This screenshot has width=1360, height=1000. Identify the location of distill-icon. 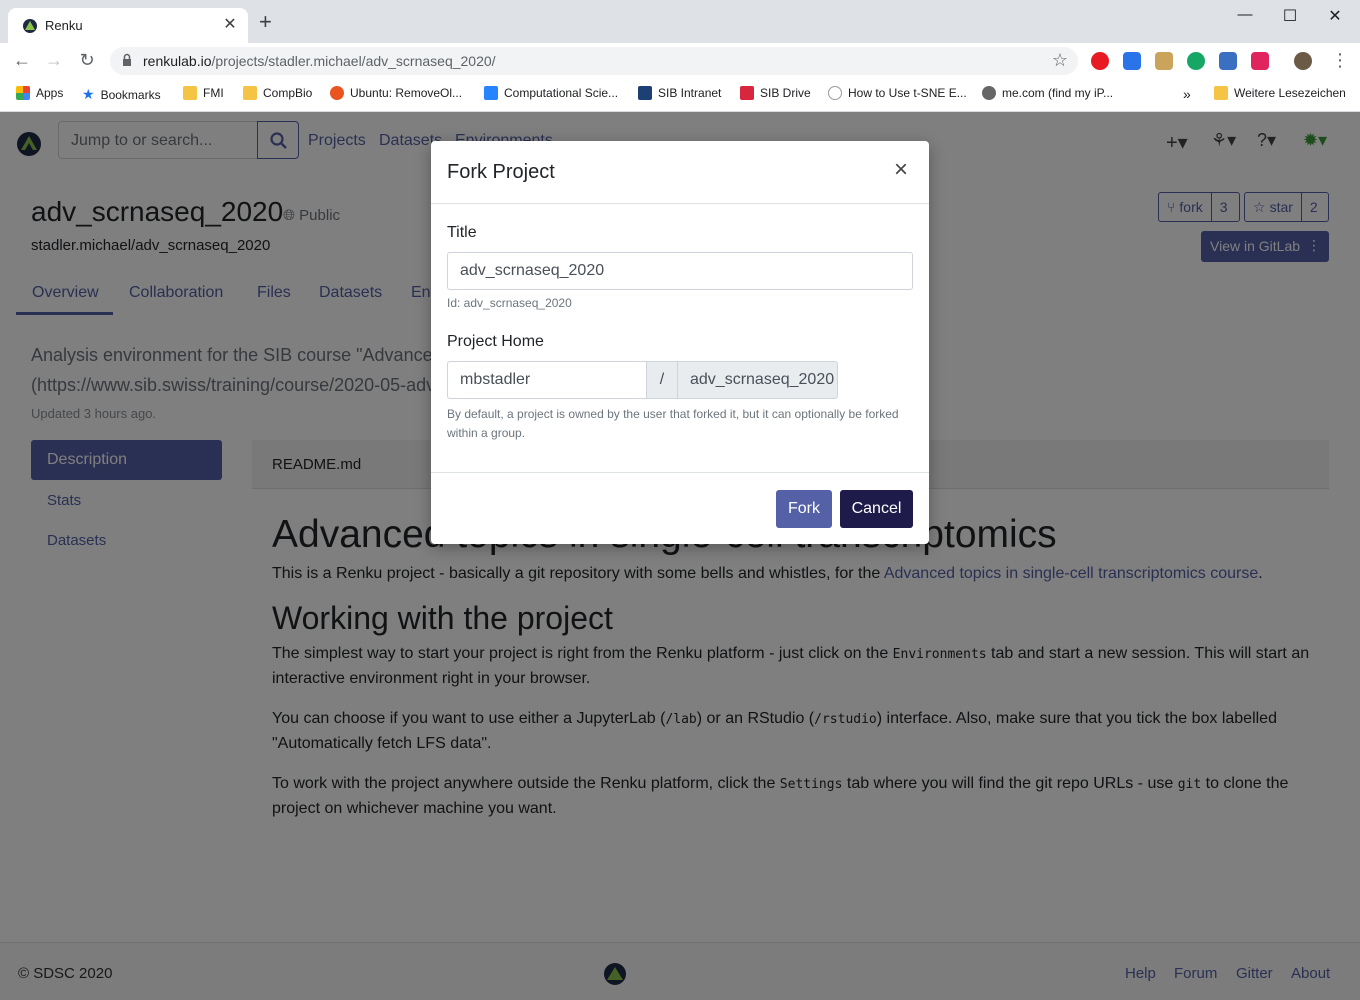
(835, 93).